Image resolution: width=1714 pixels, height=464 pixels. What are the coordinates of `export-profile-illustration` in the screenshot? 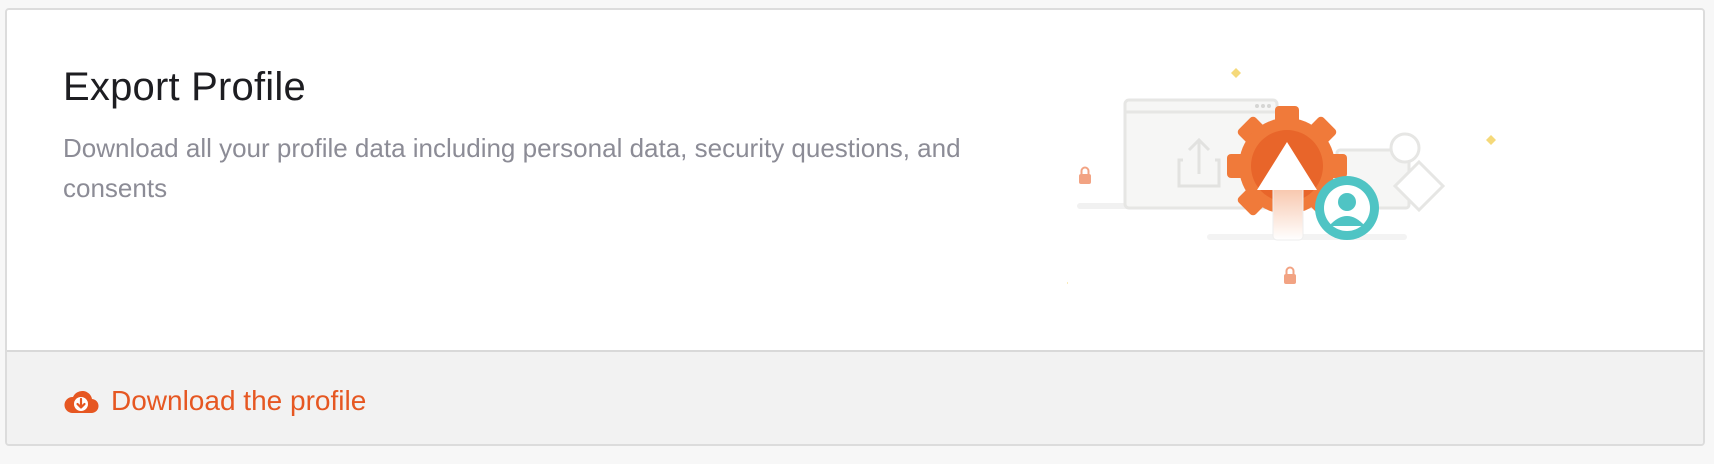 It's located at (1281, 176).